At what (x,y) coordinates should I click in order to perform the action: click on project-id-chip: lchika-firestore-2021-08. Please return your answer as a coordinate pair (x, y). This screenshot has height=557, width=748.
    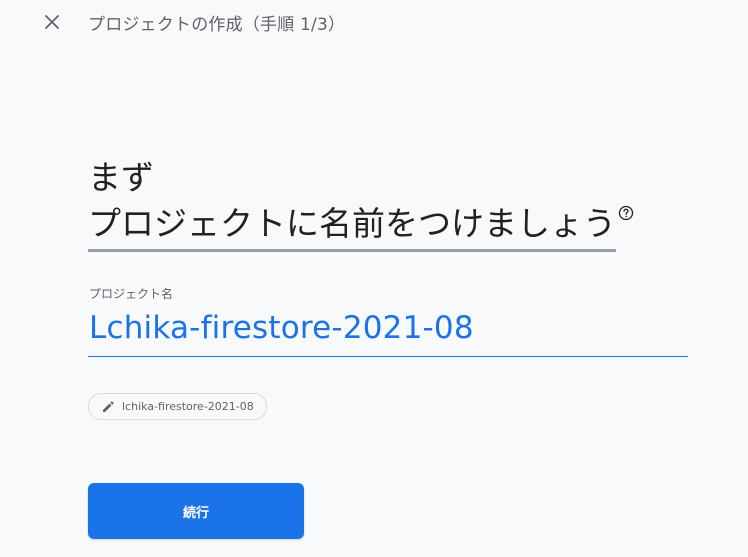
    Looking at the image, I should click on (177, 406).